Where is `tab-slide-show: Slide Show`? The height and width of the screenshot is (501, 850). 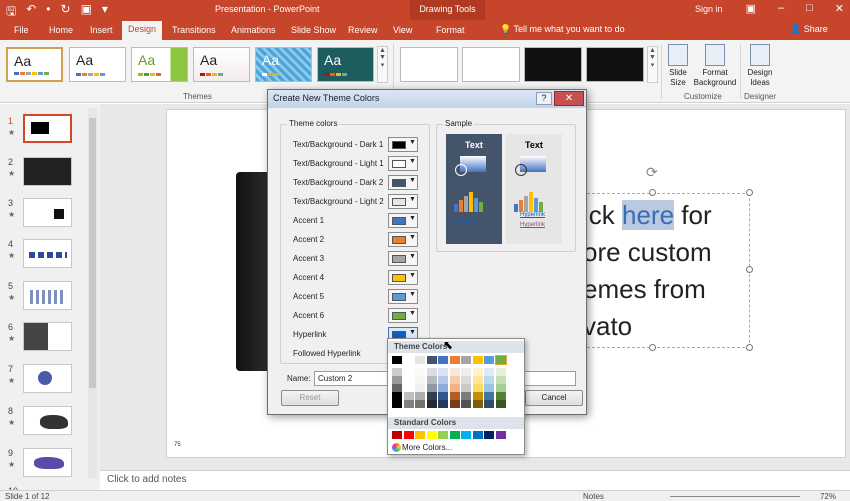
tab-slide-show: Slide Show is located at coordinates (313, 31).